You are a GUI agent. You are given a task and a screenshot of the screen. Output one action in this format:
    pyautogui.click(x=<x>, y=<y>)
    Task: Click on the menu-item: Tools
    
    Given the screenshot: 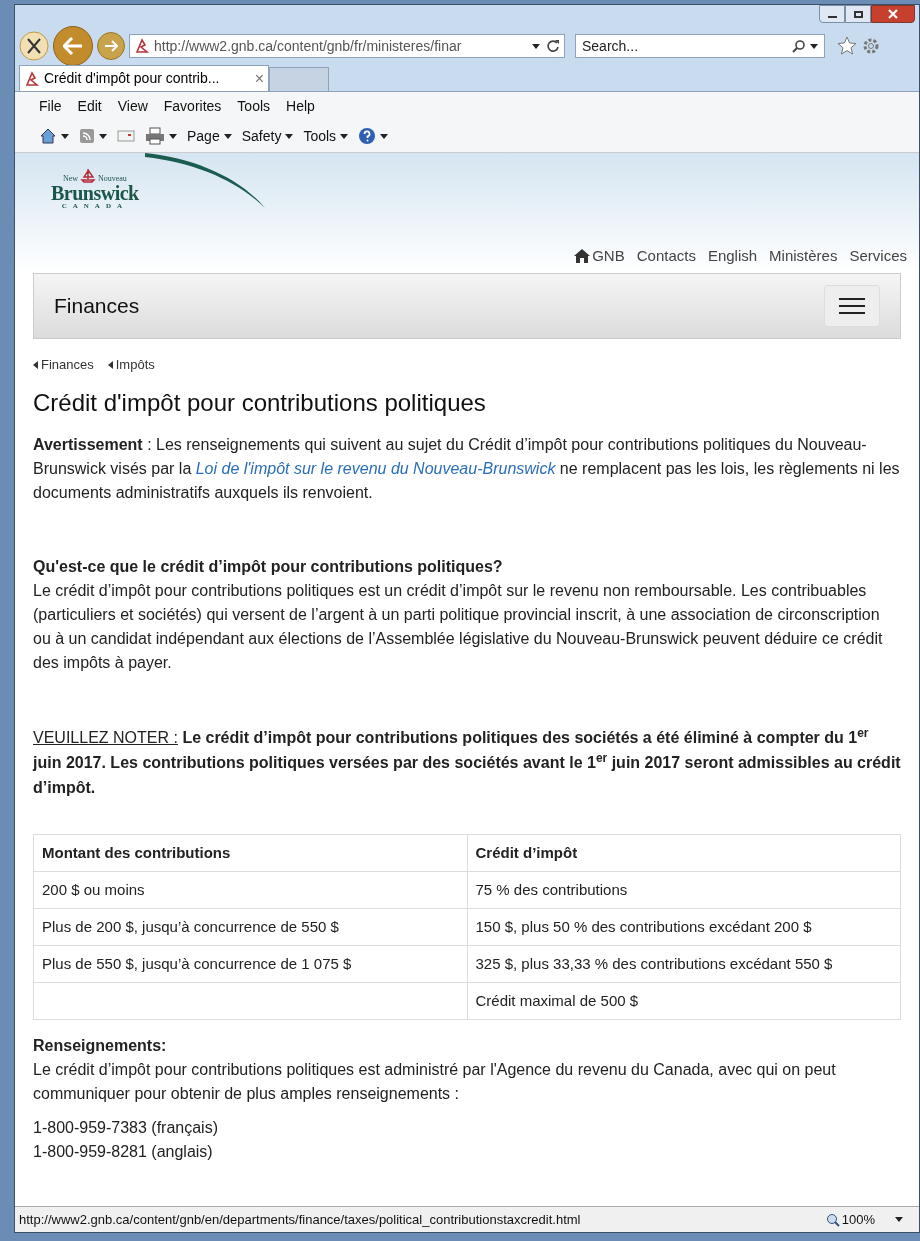 What is the action you would take?
    pyautogui.click(x=254, y=106)
    